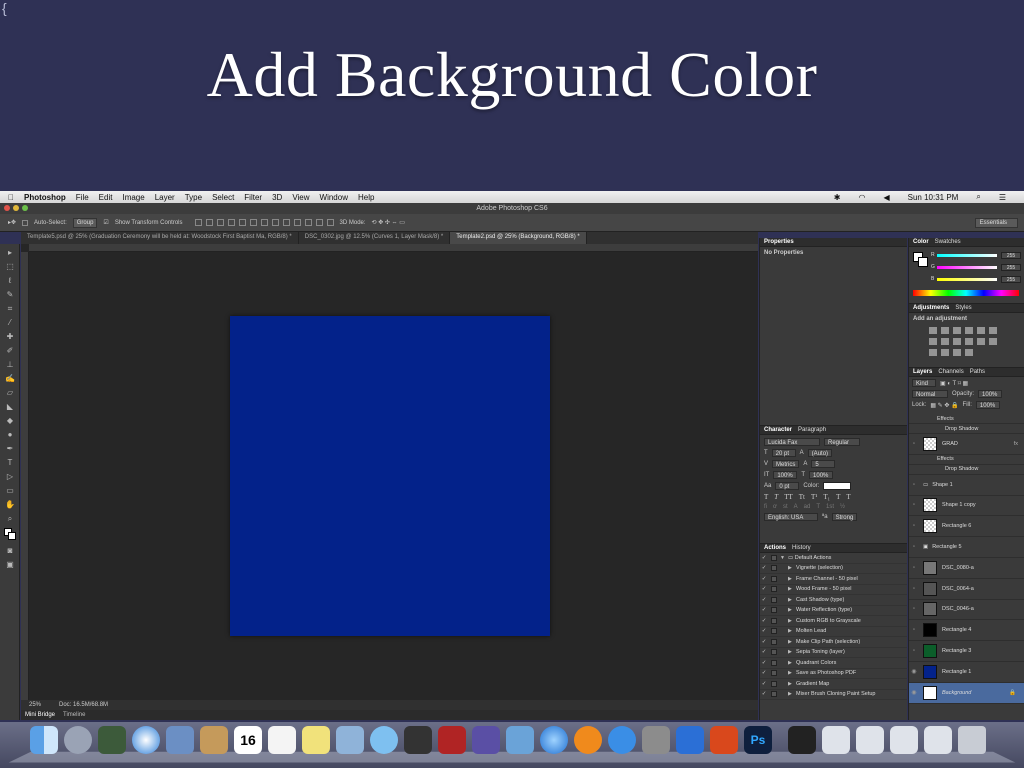 This screenshot has width=1024, height=768. Describe the element at coordinates (993, 330) in the screenshot. I see `hue-icon` at that location.